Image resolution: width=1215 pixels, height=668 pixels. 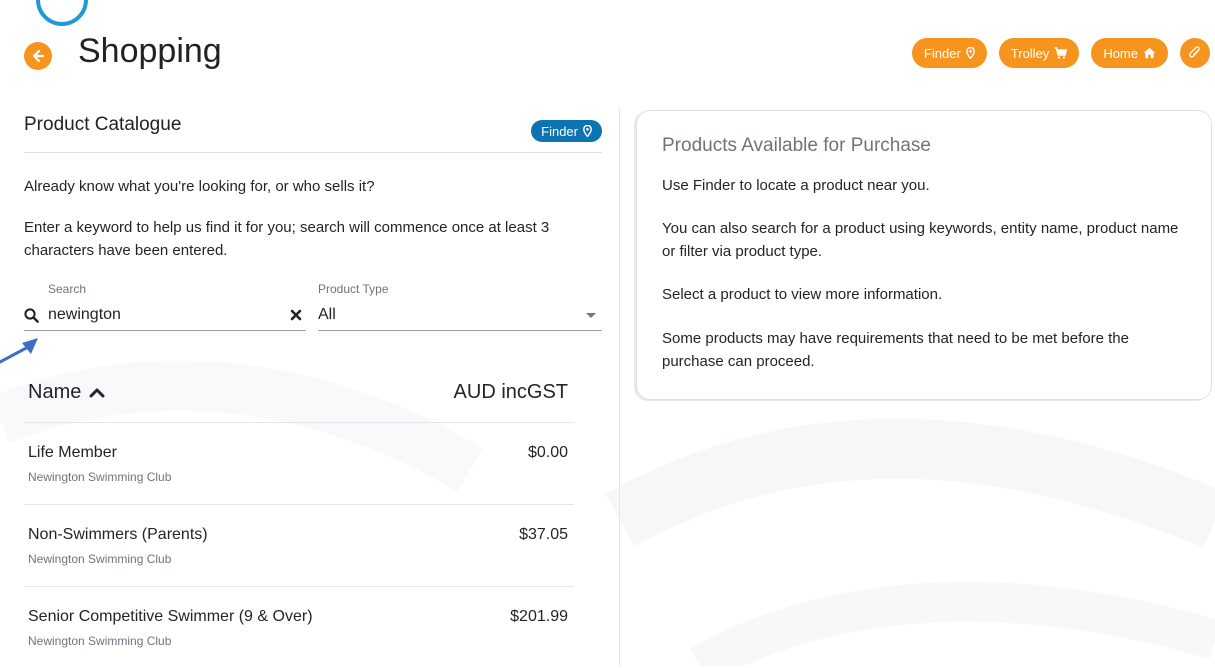 What do you see at coordinates (942, 53) in the screenshot?
I see `finder-nav-label: Finder` at bounding box center [942, 53].